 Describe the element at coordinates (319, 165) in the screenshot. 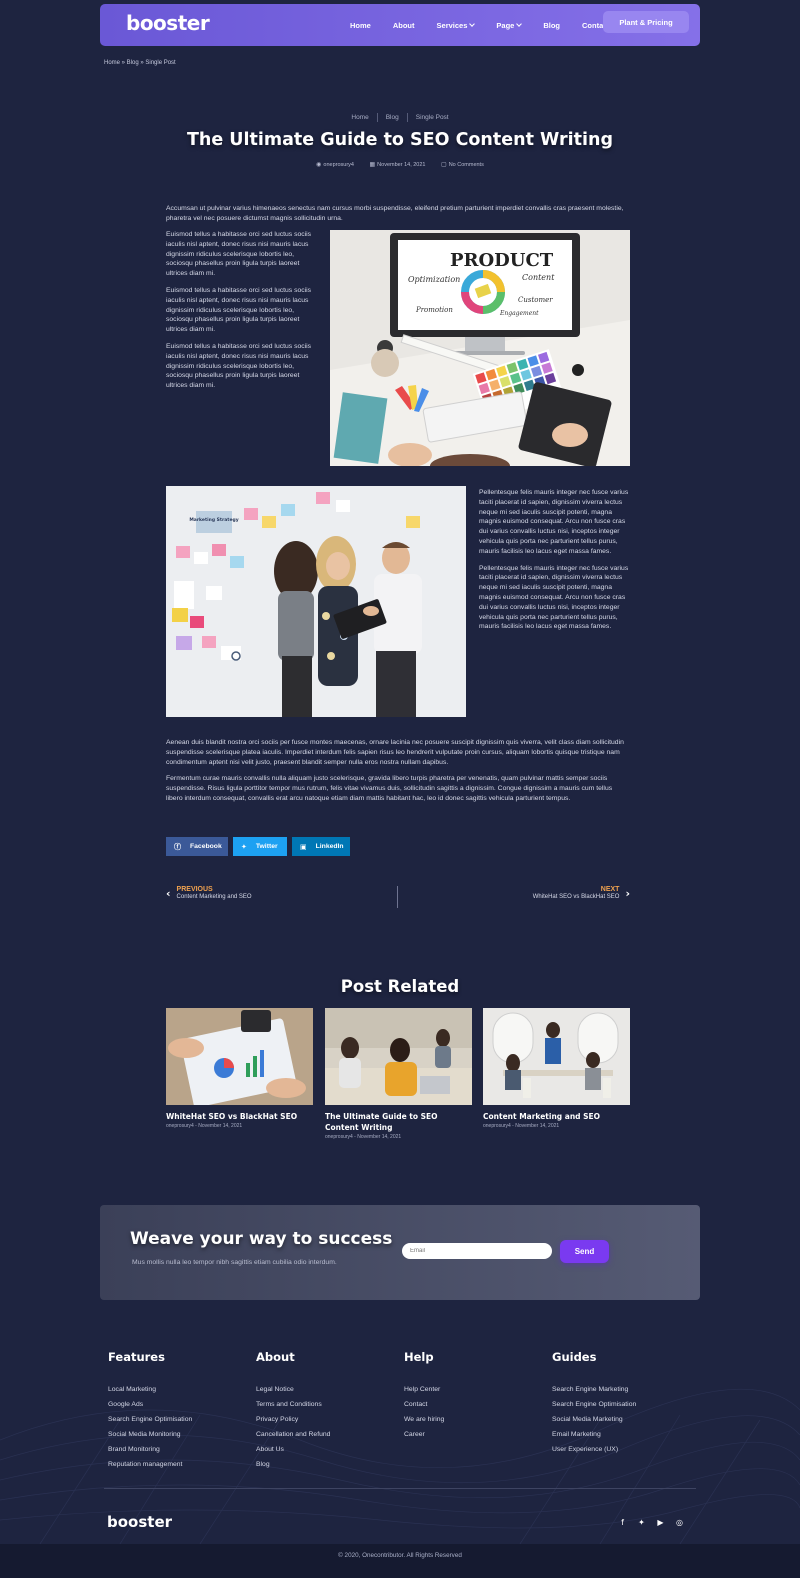

I see `user-icon: ◉` at that location.